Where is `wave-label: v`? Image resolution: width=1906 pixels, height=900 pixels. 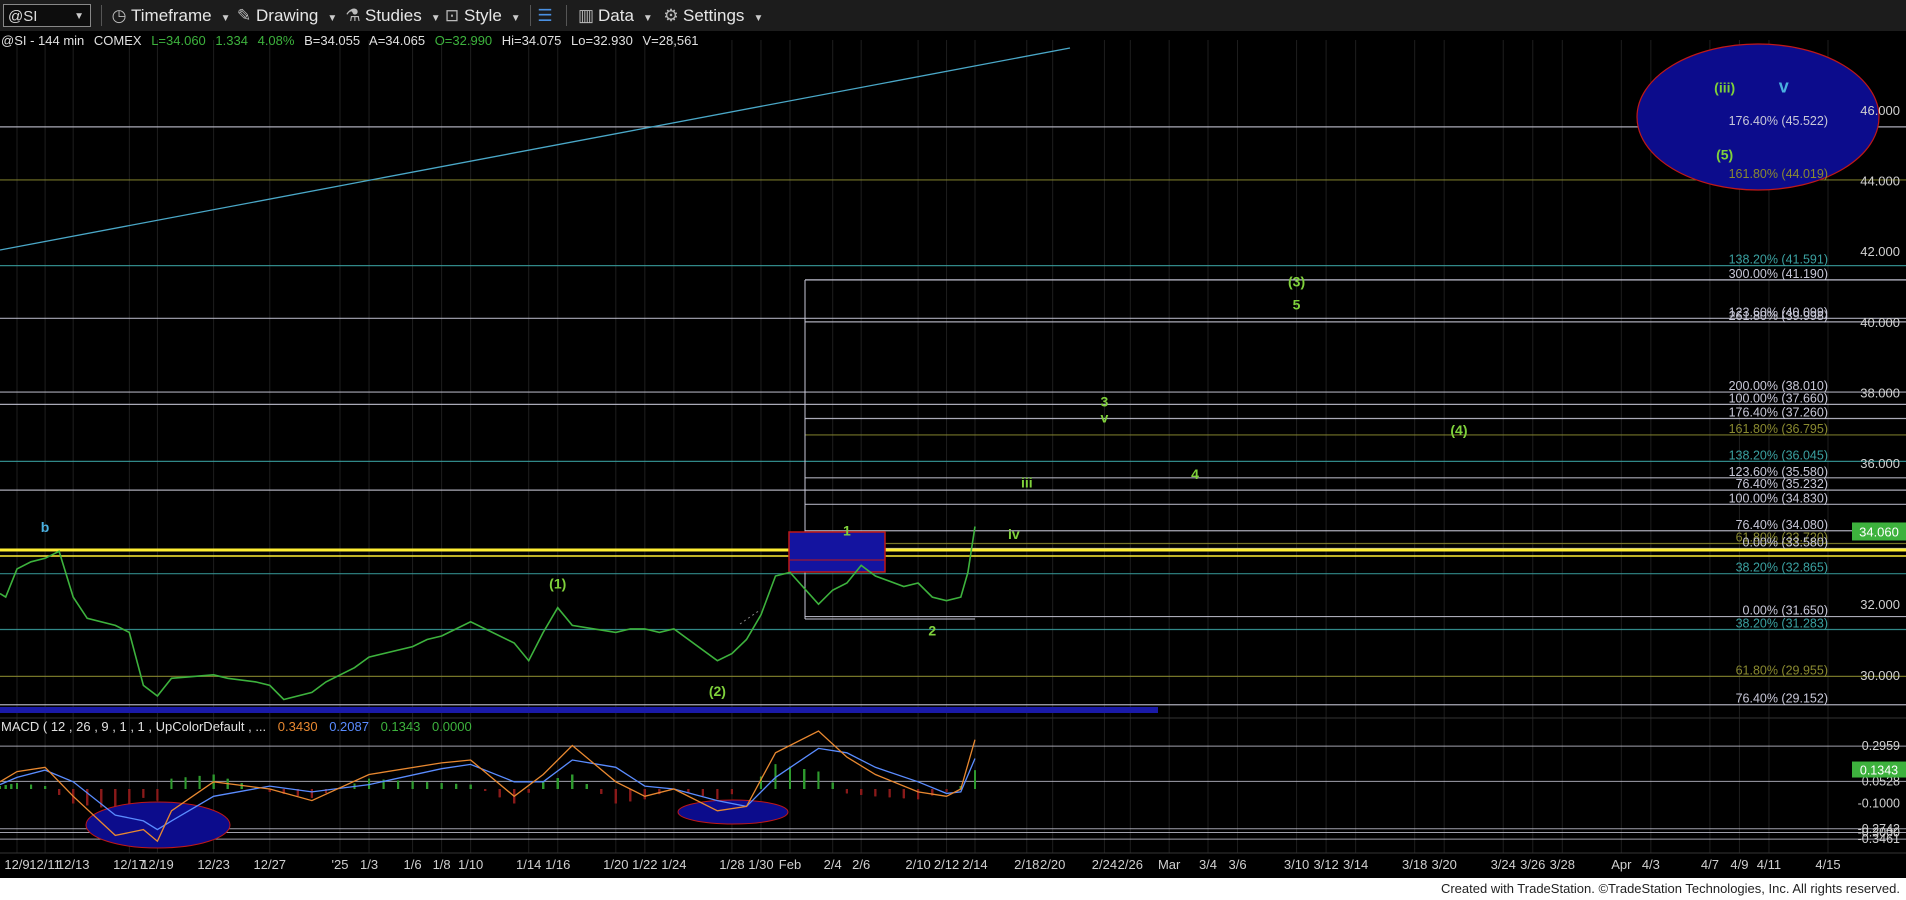 wave-label: v is located at coordinates (1105, 417).